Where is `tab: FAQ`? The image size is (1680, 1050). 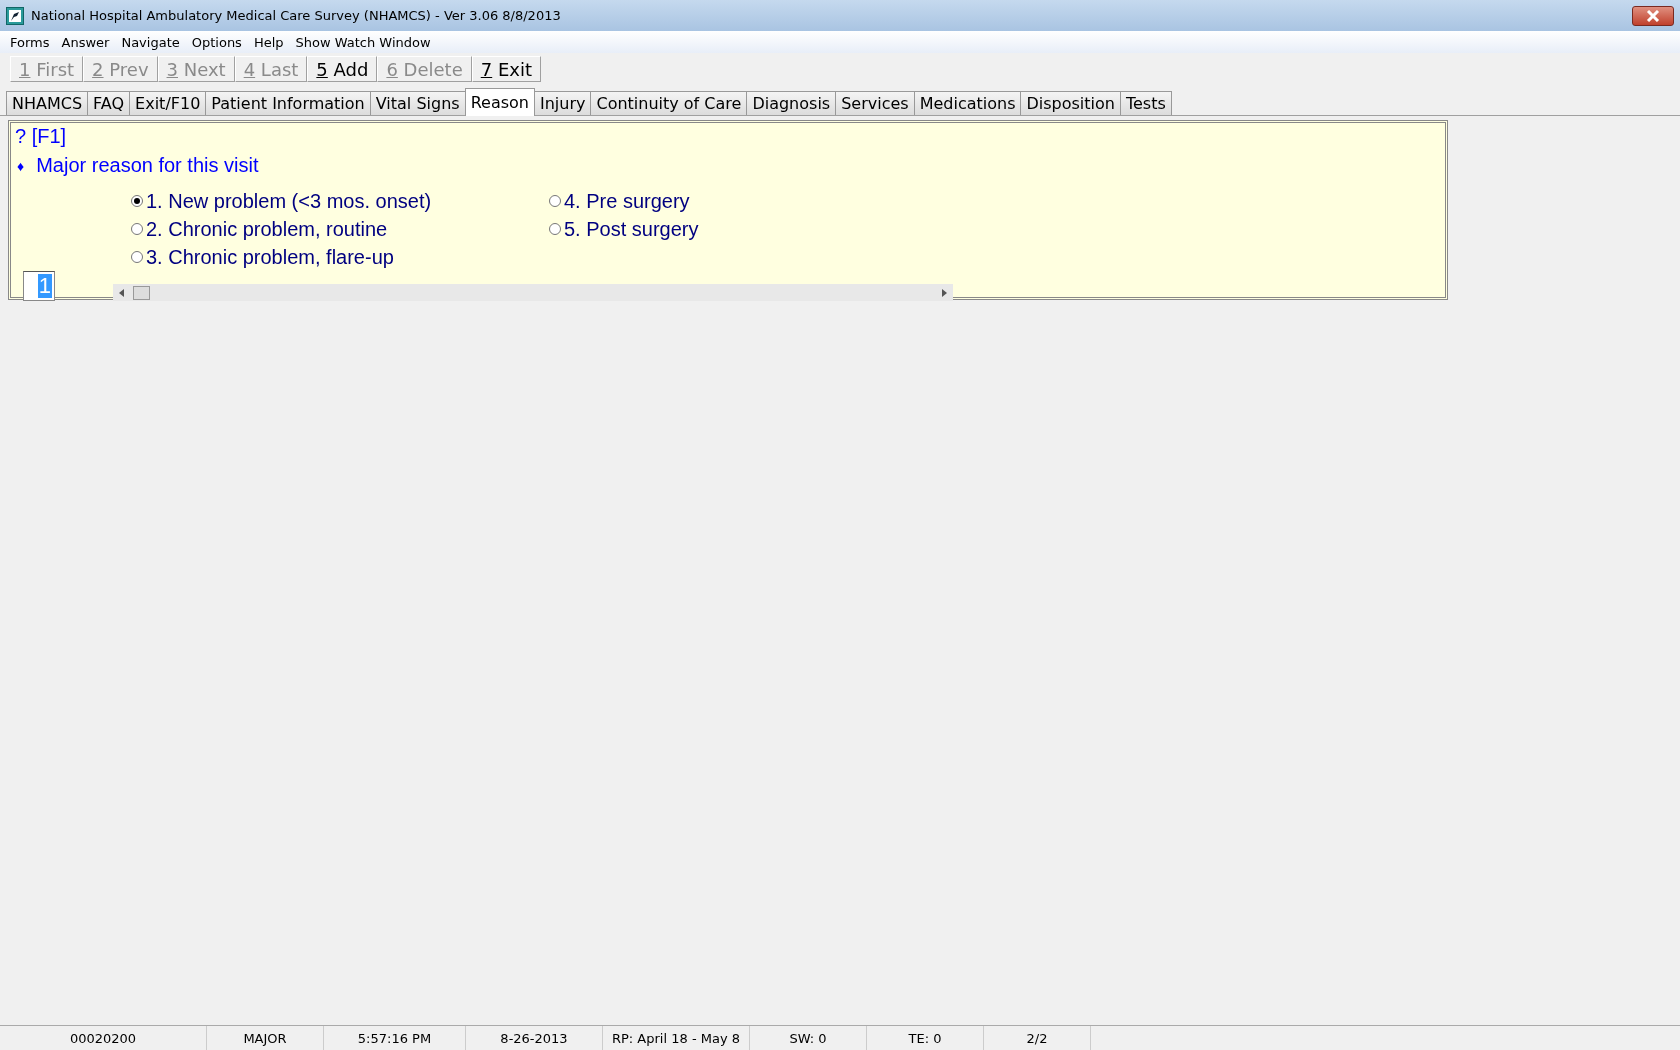
tab: FAQ is located at coordinates (109, 103).